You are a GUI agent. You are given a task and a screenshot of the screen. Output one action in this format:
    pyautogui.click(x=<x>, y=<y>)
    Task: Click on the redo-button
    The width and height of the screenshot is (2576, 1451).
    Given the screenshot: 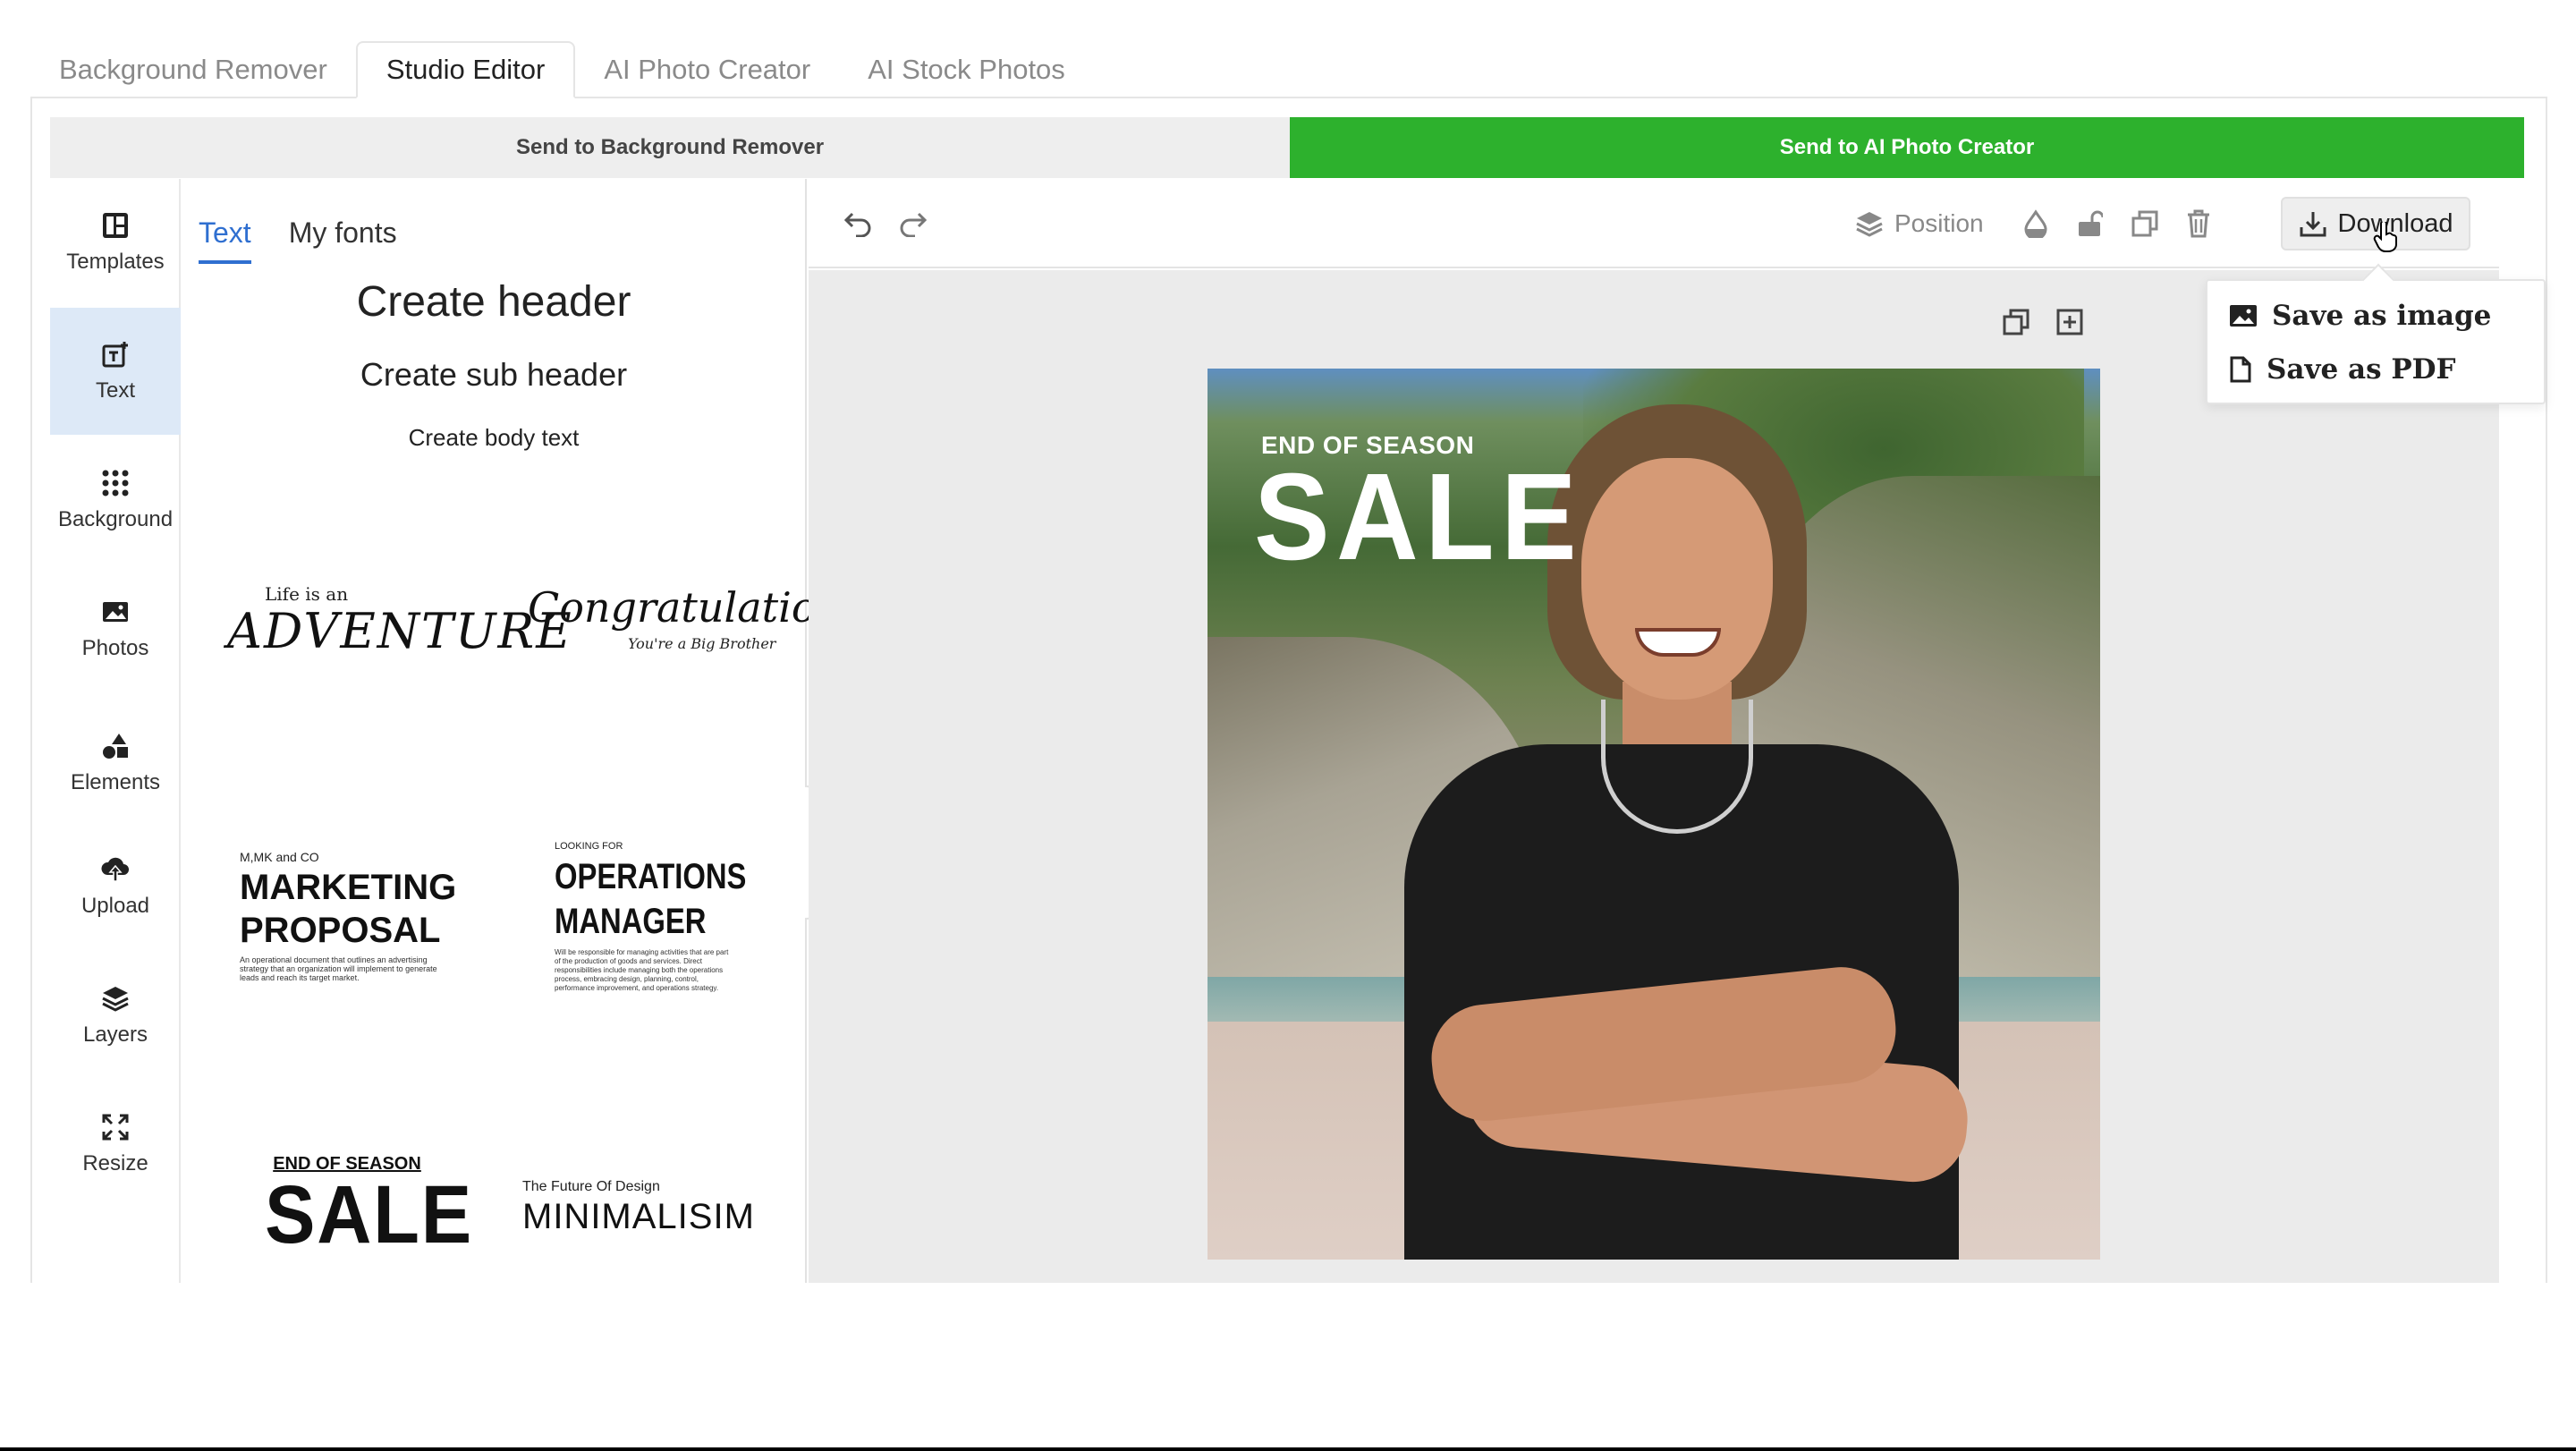 What is the action you would take?
    pyautogui.click(x=912, y=224)
    